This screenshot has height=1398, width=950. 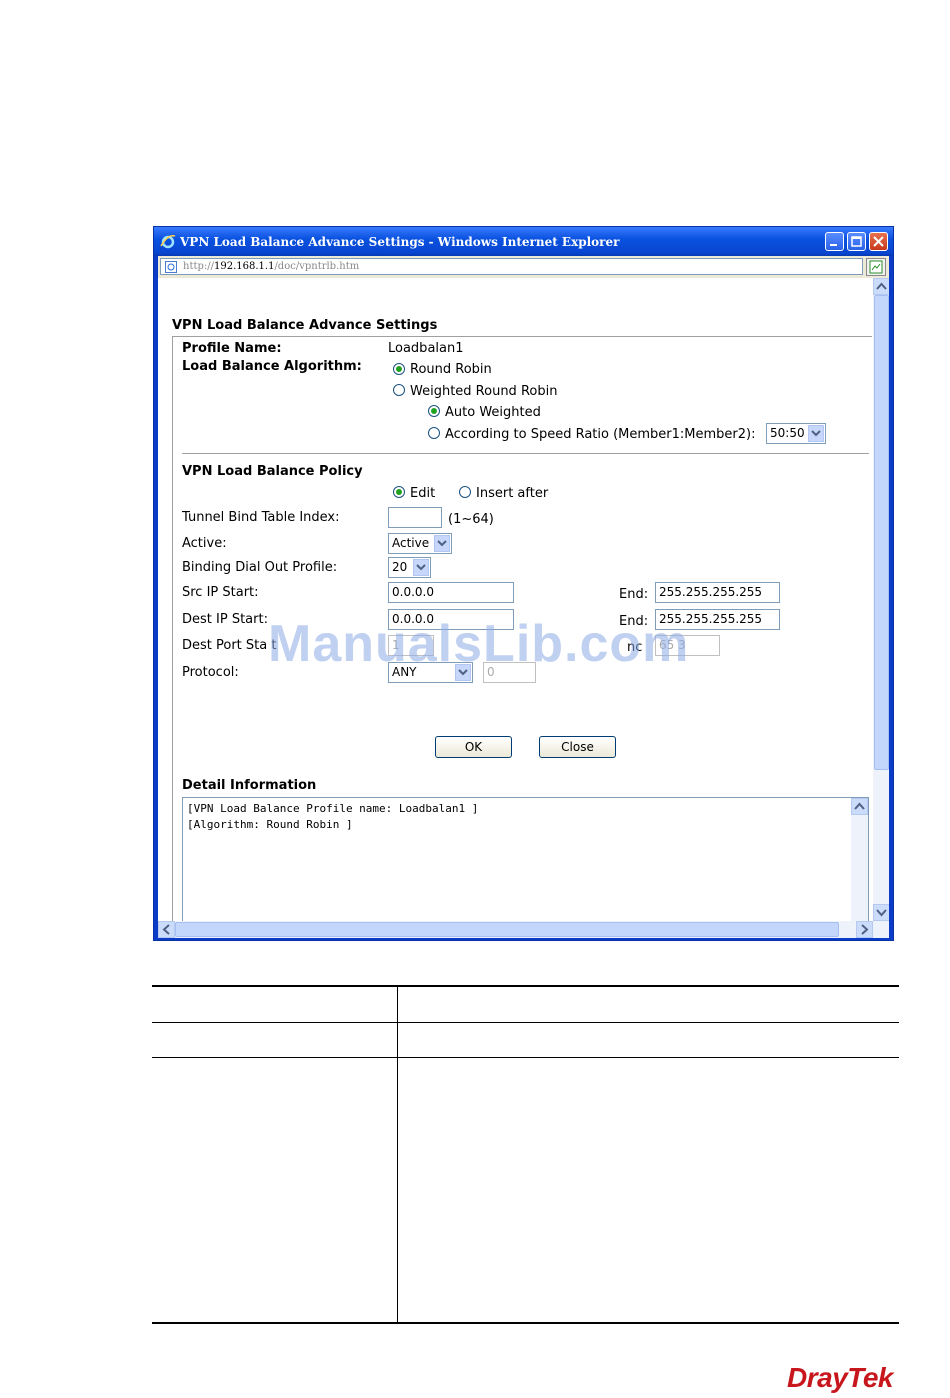 I want to click on edit-label: Edit, so click(x=423, y=493).